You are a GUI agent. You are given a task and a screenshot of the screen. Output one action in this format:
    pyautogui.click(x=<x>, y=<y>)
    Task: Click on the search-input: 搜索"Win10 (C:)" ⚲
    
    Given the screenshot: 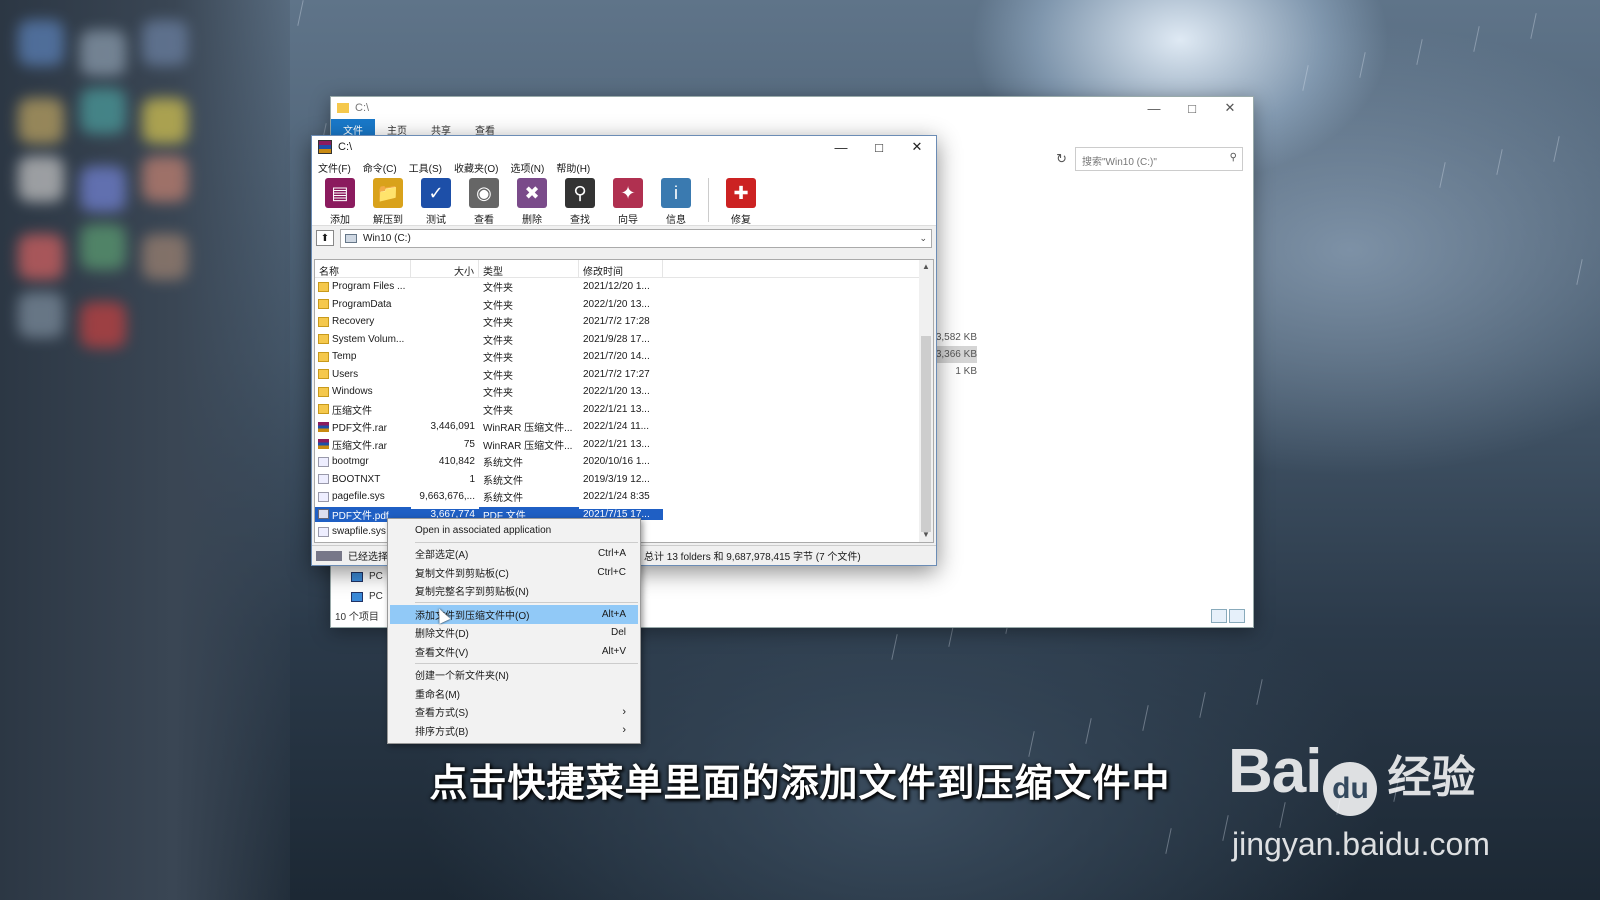 What is the action you would take?
    pyautogui.click(x=1159, y=159)
    